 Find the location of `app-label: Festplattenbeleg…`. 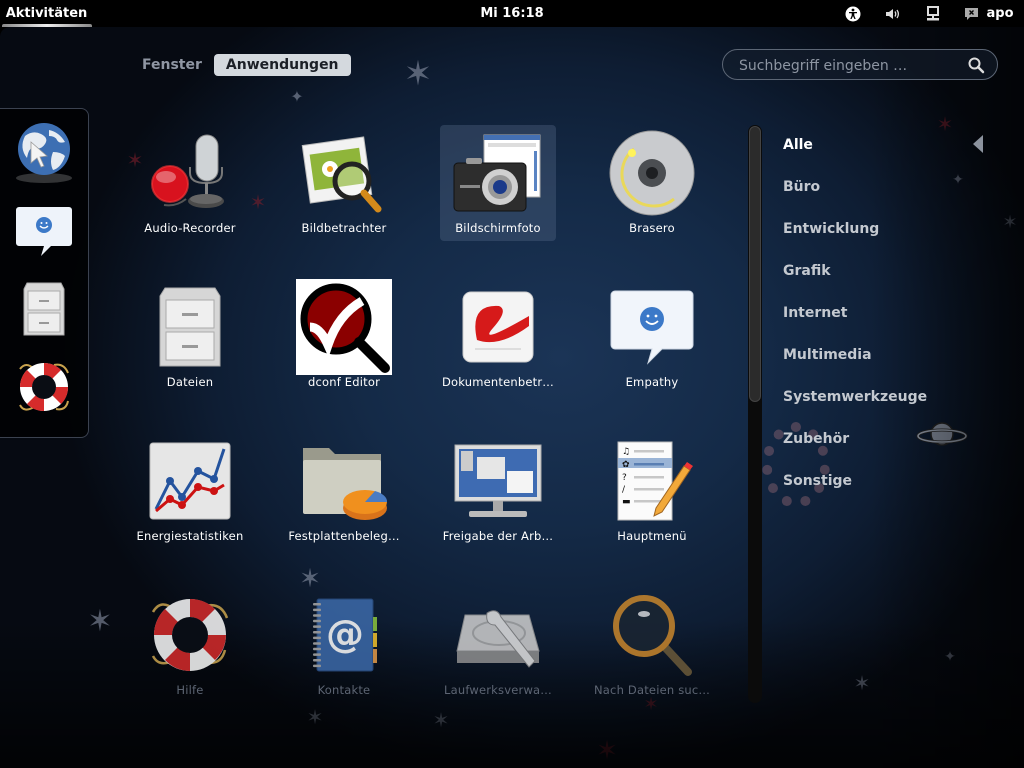

app-label: Festplattenbeleg… is located at coordinates (344, 536).